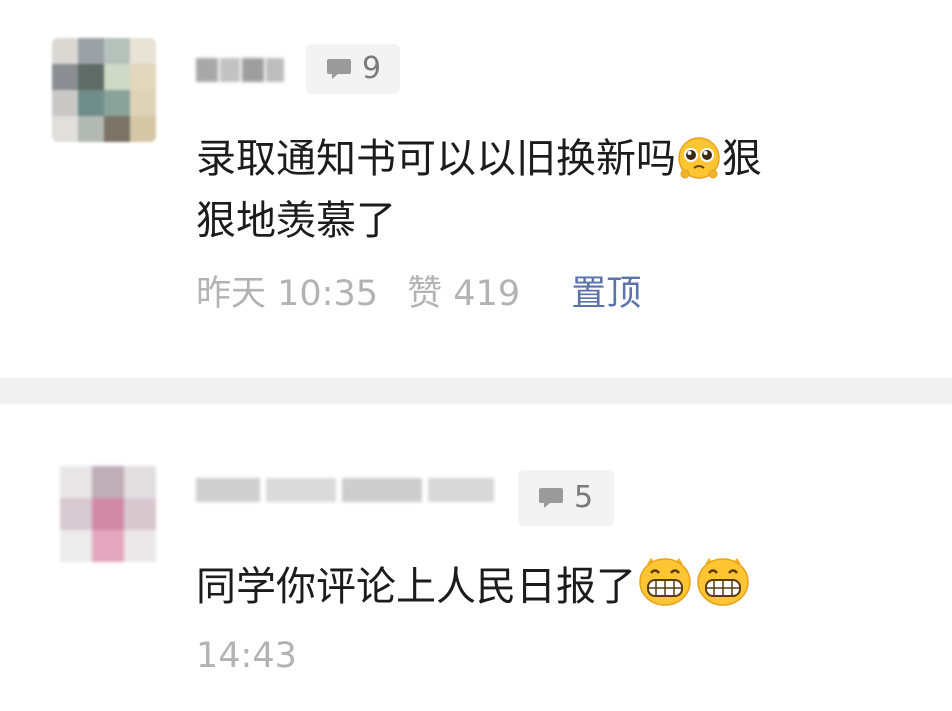 The height and width of the screenshot is (711, 952). What do you see at coordinates (287, 294) in the screenshot?
I see `timestamp: 昨天 10:35` at bounding box center [287, 294].